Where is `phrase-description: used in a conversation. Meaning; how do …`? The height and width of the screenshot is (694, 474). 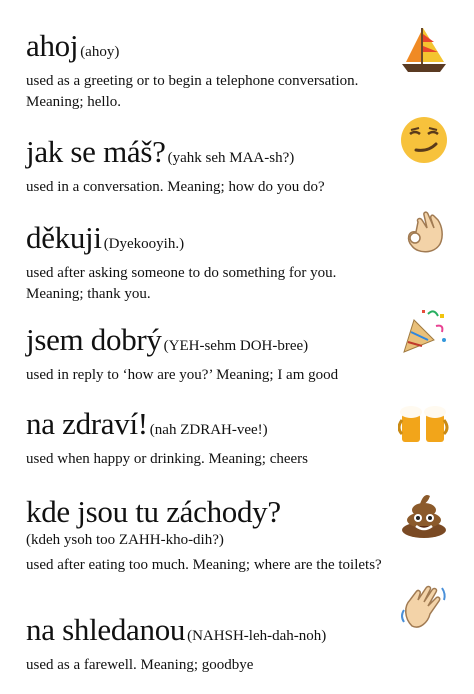
phrase-description: used in a conversation. Meaning; how do … is located at coordinates (175, 187).